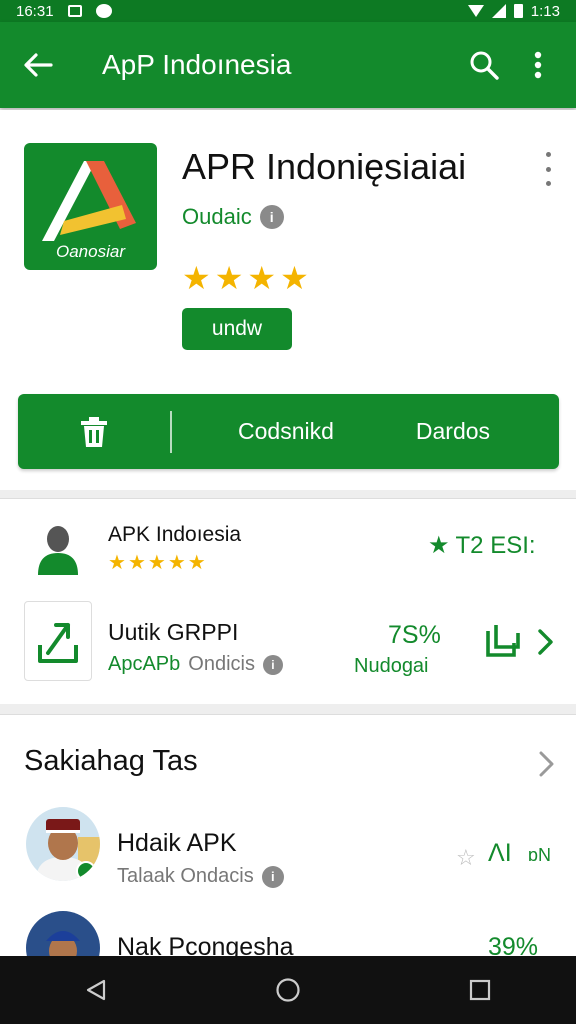  I want to click on search-button, so click(484, 65).